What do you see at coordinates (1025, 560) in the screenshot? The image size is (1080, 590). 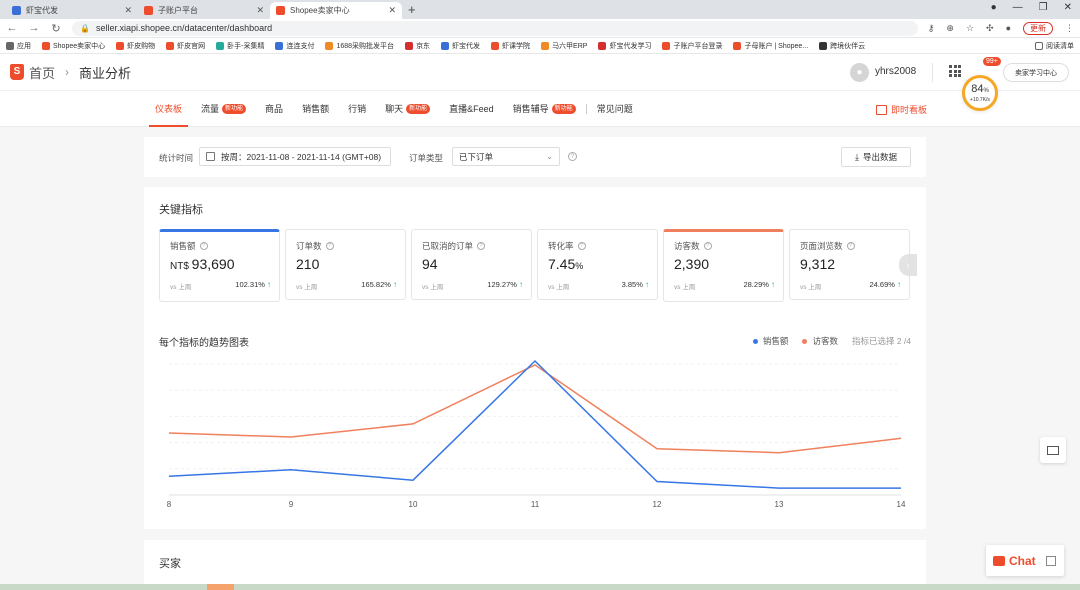 I see `chat-button: Chat` at bounding box center [1025, 560].